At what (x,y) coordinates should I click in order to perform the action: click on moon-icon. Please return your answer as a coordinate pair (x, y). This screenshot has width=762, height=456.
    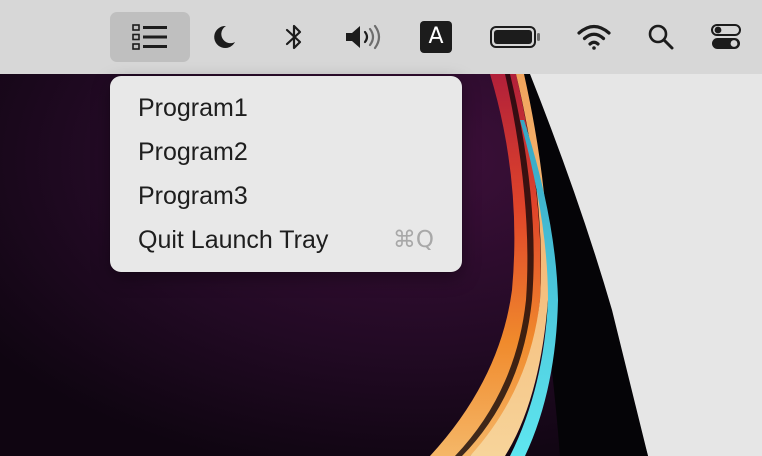
    Looking at the image, I should click on (223, 37).